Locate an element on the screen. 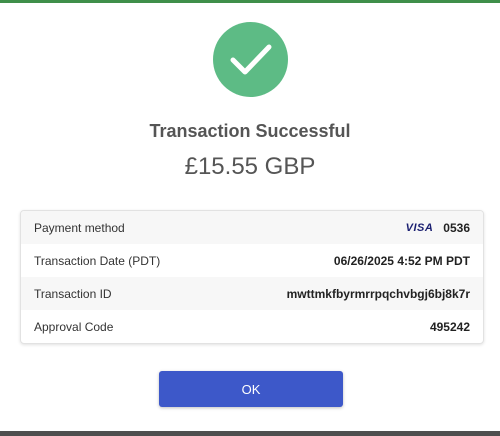 This screenshot has height=436, width=500. visa-logo-icon: VISA is located at coordinates (419, 227).